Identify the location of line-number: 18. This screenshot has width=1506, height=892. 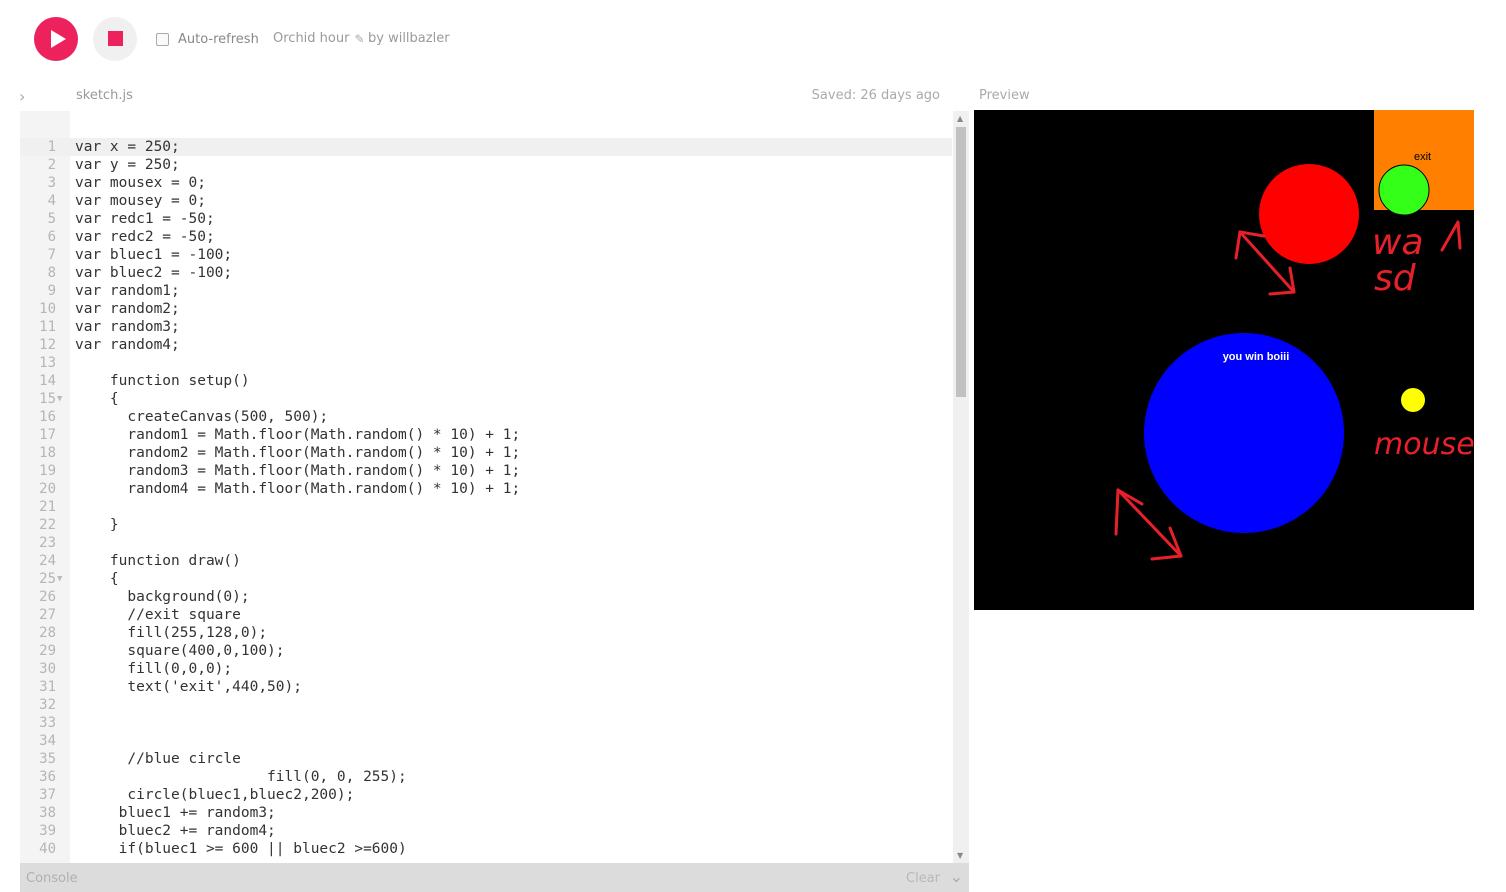
(47, 453).